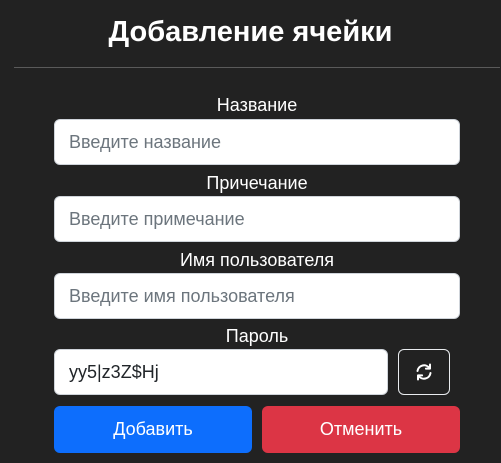 This screenshot has height=463, width=501. Describe the element at coordinates (250, 32) in the screenshot. I see `modal-title: Добавление ячейки` at that location.